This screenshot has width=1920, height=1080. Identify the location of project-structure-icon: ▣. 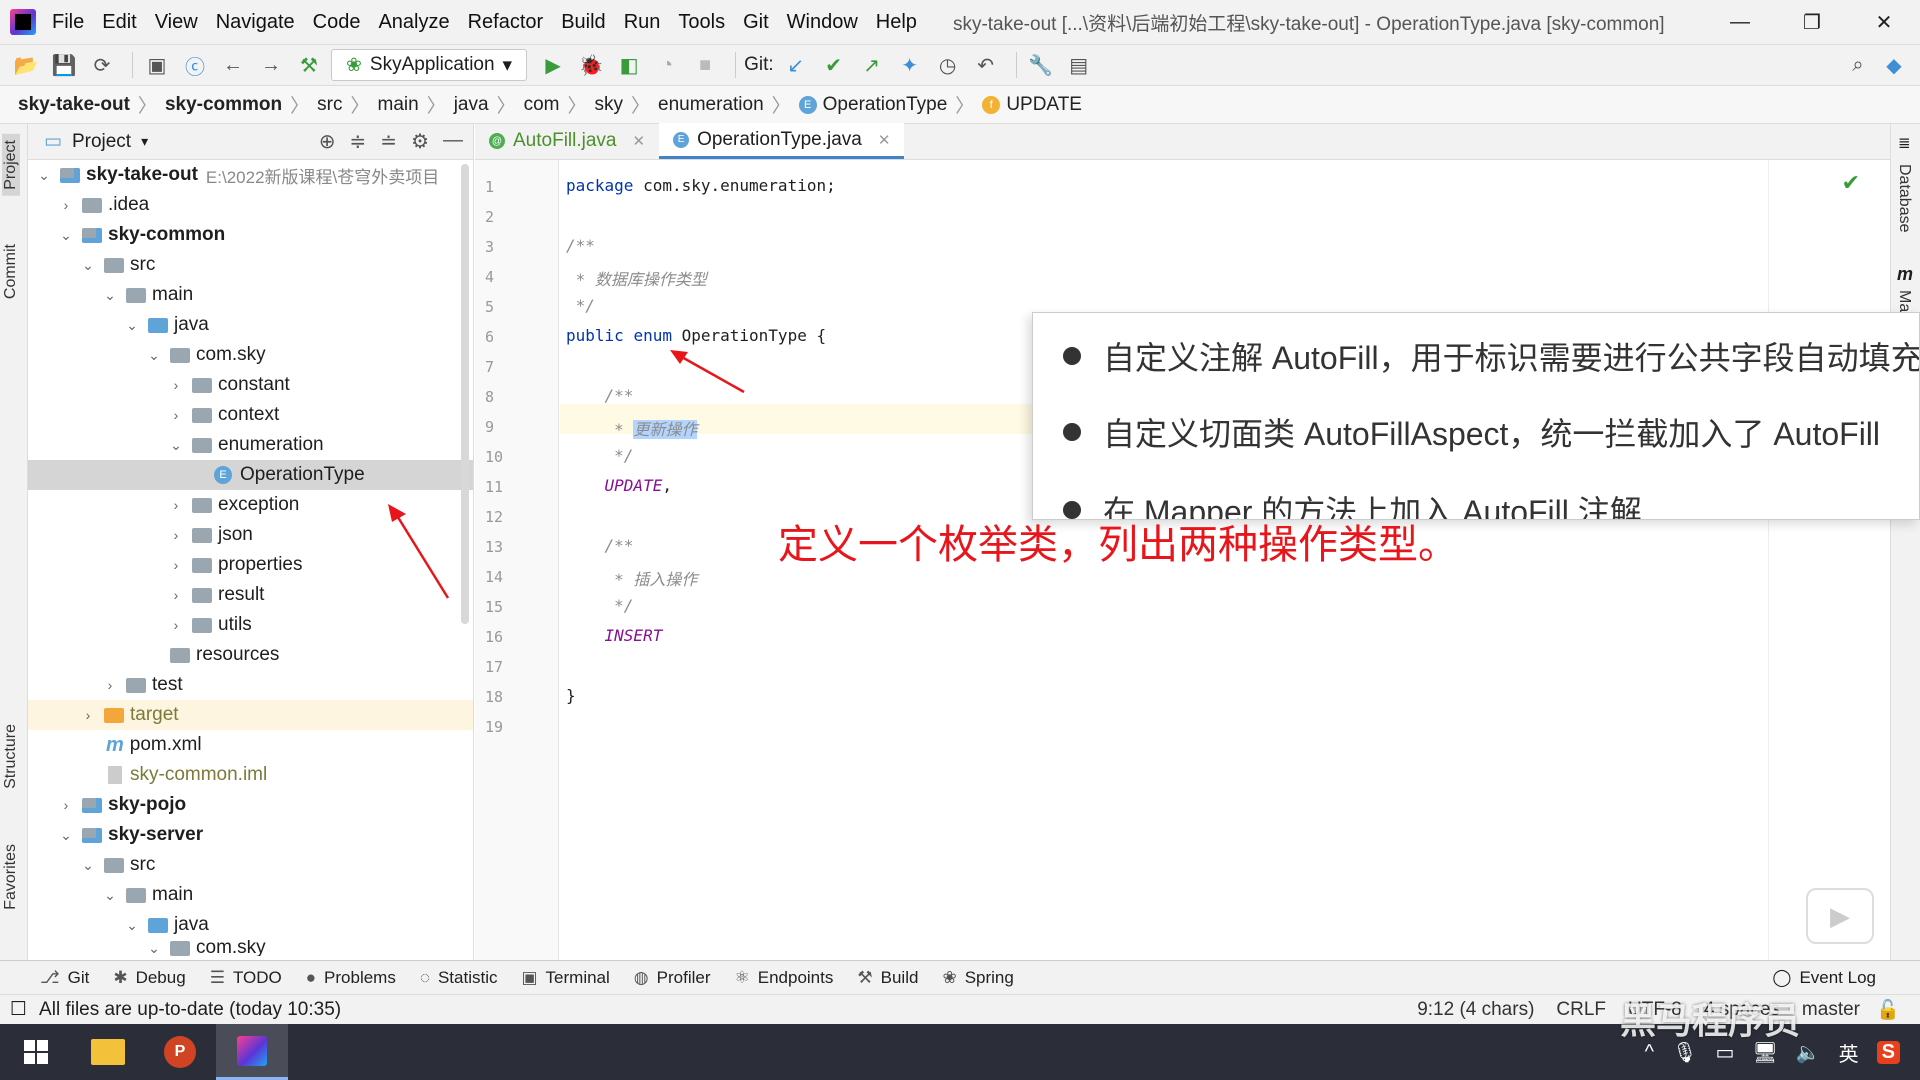
(157, 65).